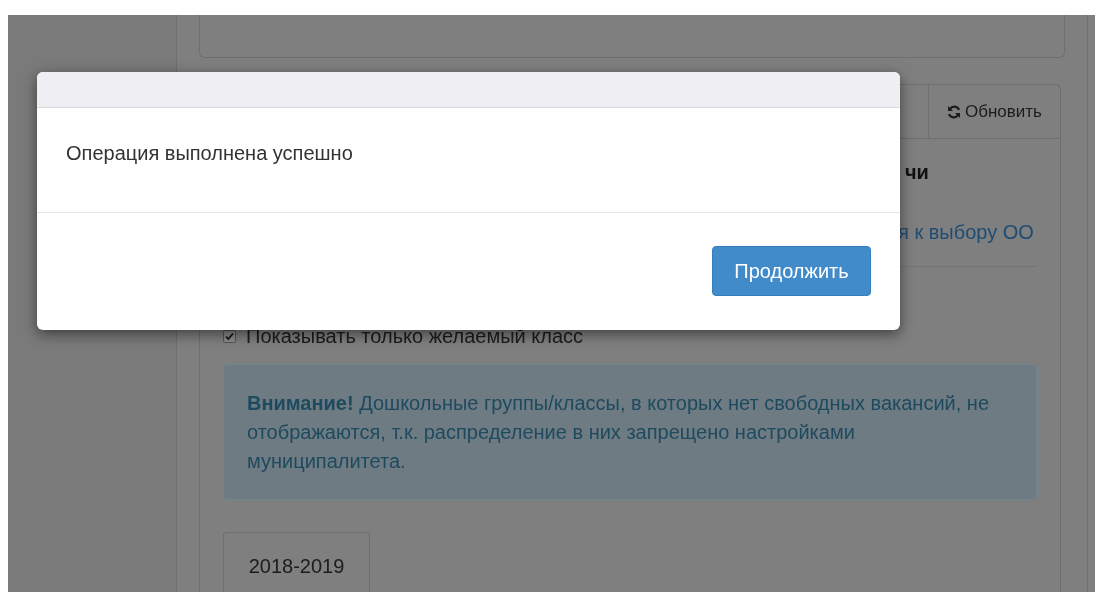  I want to click on heading-fragment: чи, so click(917, 172).